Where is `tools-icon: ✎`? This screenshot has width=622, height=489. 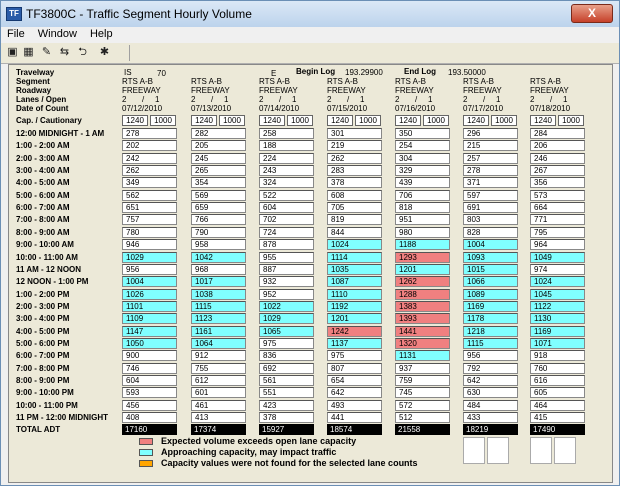
tools-icon: ✎ is located at coordinates (46, 52).